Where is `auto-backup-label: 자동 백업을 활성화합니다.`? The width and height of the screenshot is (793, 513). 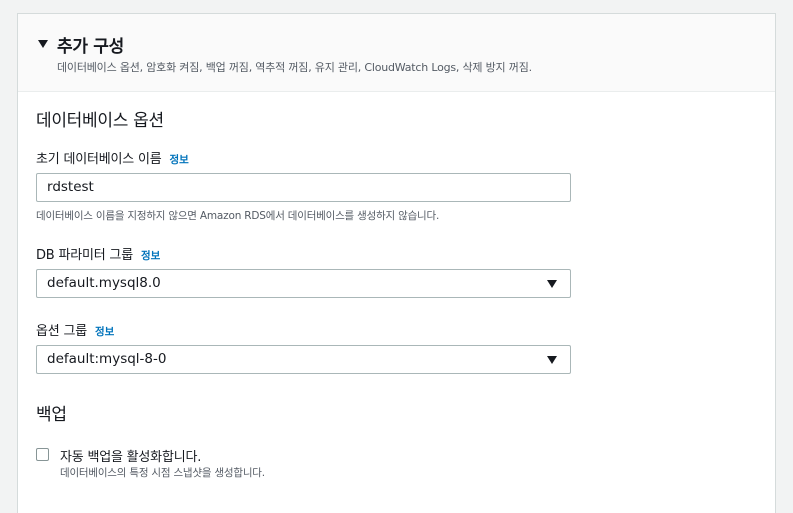
auto-backup-label: 자동 백업을 활성화합니다. is located at coordinates (130, 455).